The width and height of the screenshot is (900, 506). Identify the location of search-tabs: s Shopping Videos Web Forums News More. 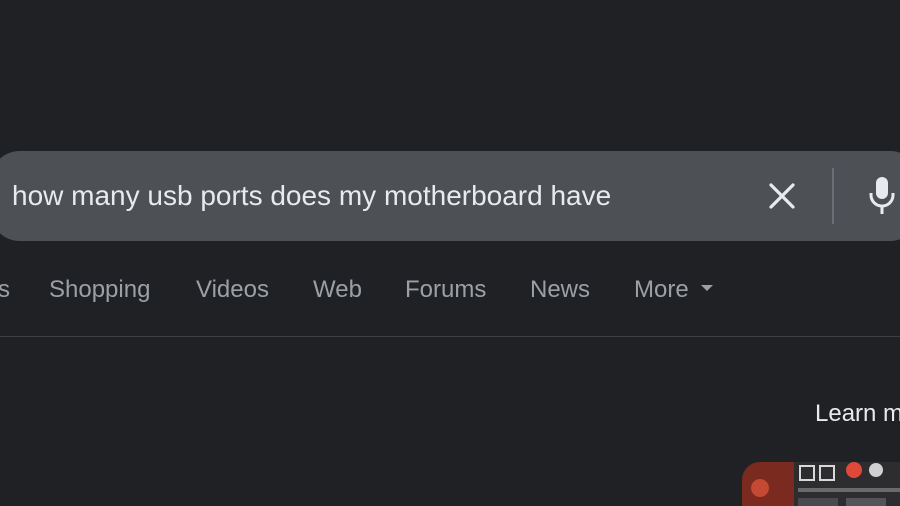
(450, 290).